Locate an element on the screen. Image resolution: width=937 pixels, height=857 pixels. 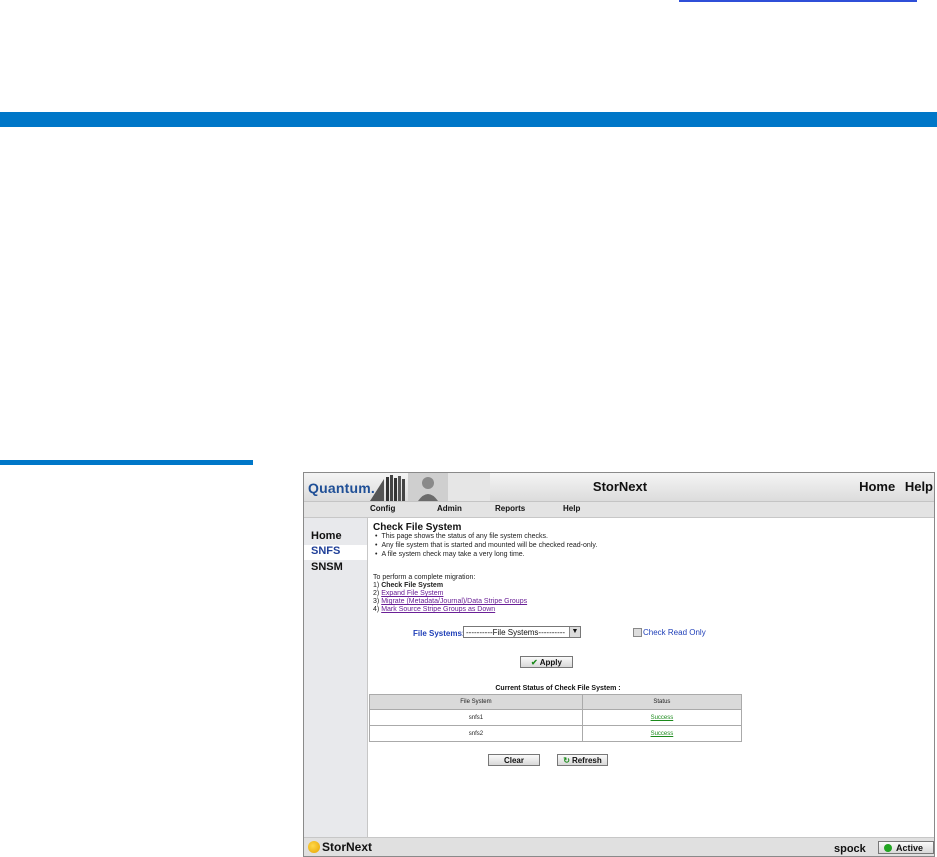
menu-config: Config is located at coordinates (382, 508).